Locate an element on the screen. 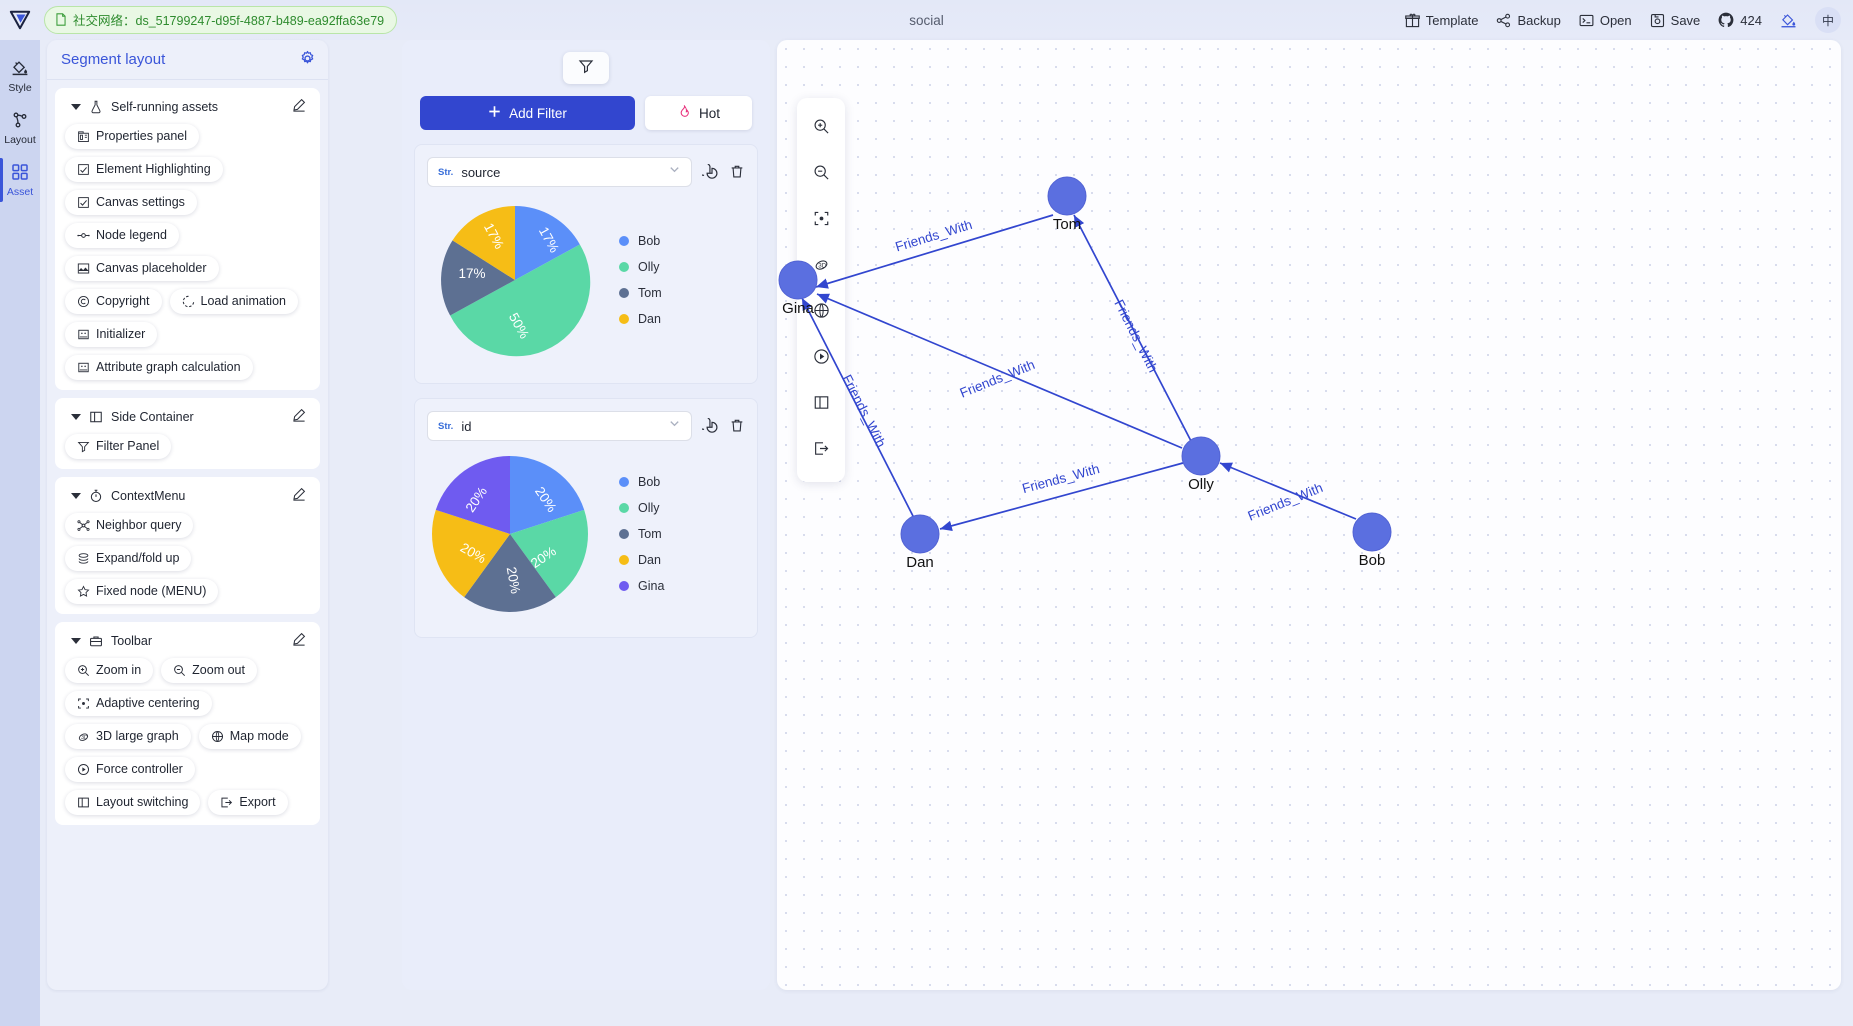 Image resolution: width=1853 pixels, height=1026 pixels. template-label: Template is located at coordinates (1452, 20).